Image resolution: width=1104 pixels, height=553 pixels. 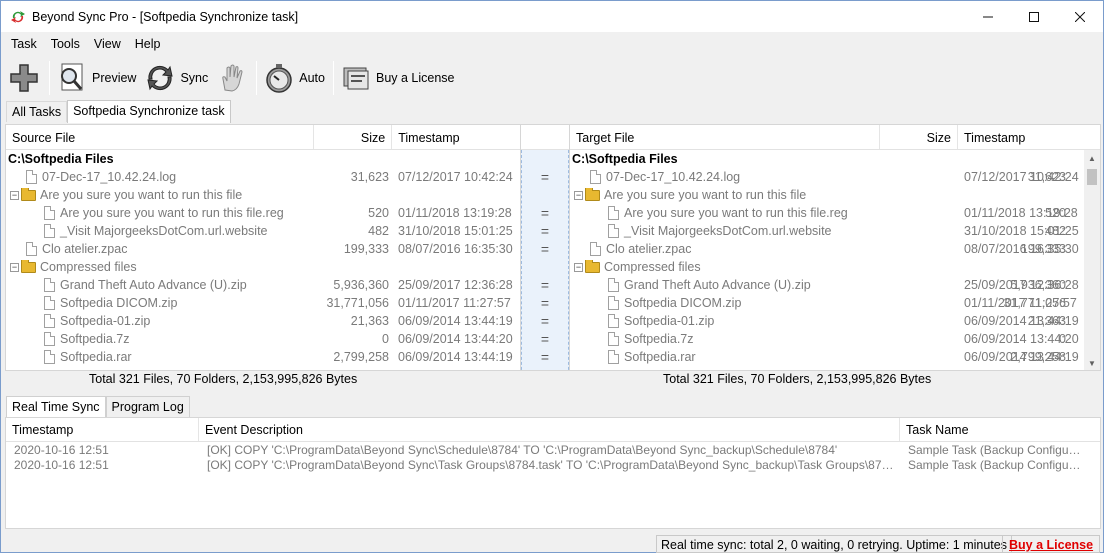 What do you see at coordinates (592, 266) in the screenshot?
I see `folder-icon` at bounding box center [592, 266].